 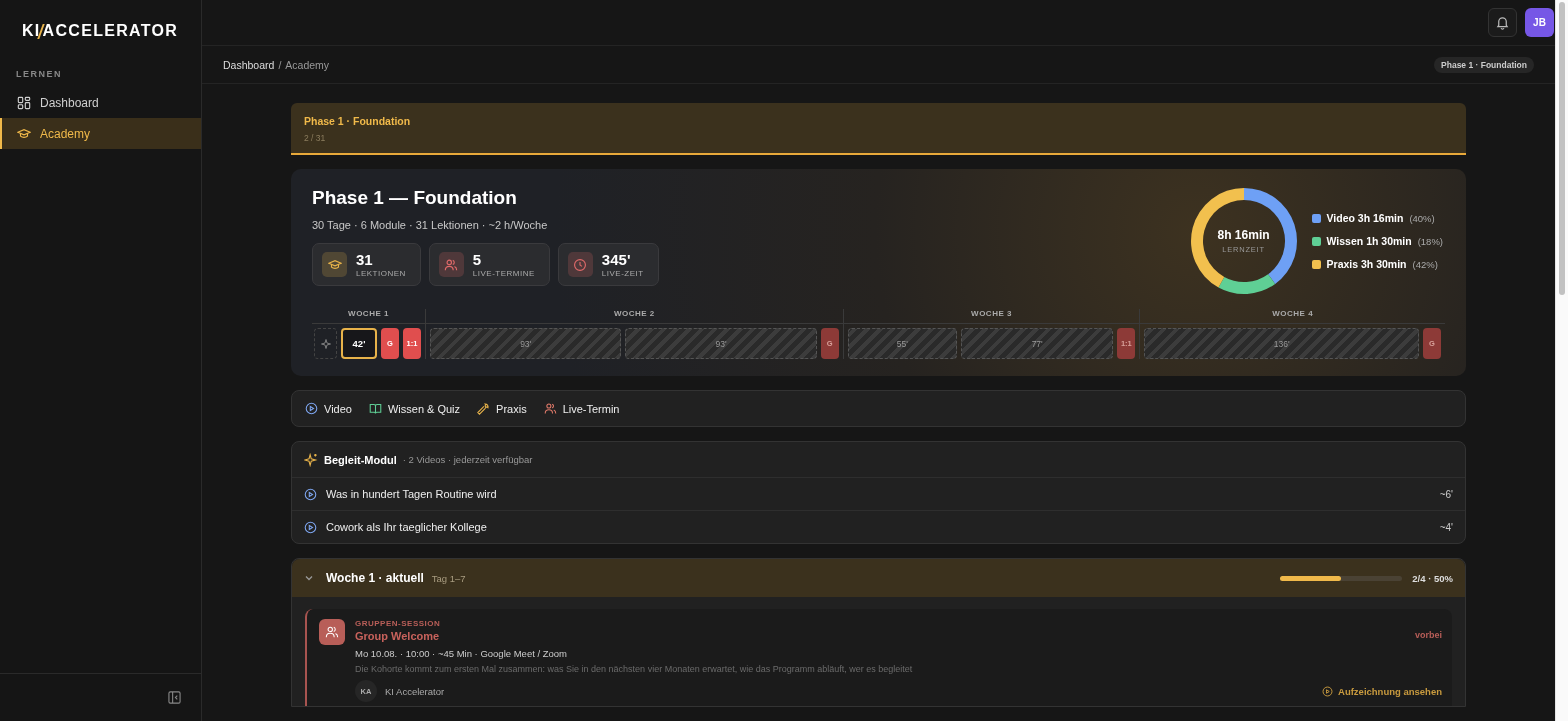 I want to click on week-label: WOCHE 1, so click(x=368, y=316).